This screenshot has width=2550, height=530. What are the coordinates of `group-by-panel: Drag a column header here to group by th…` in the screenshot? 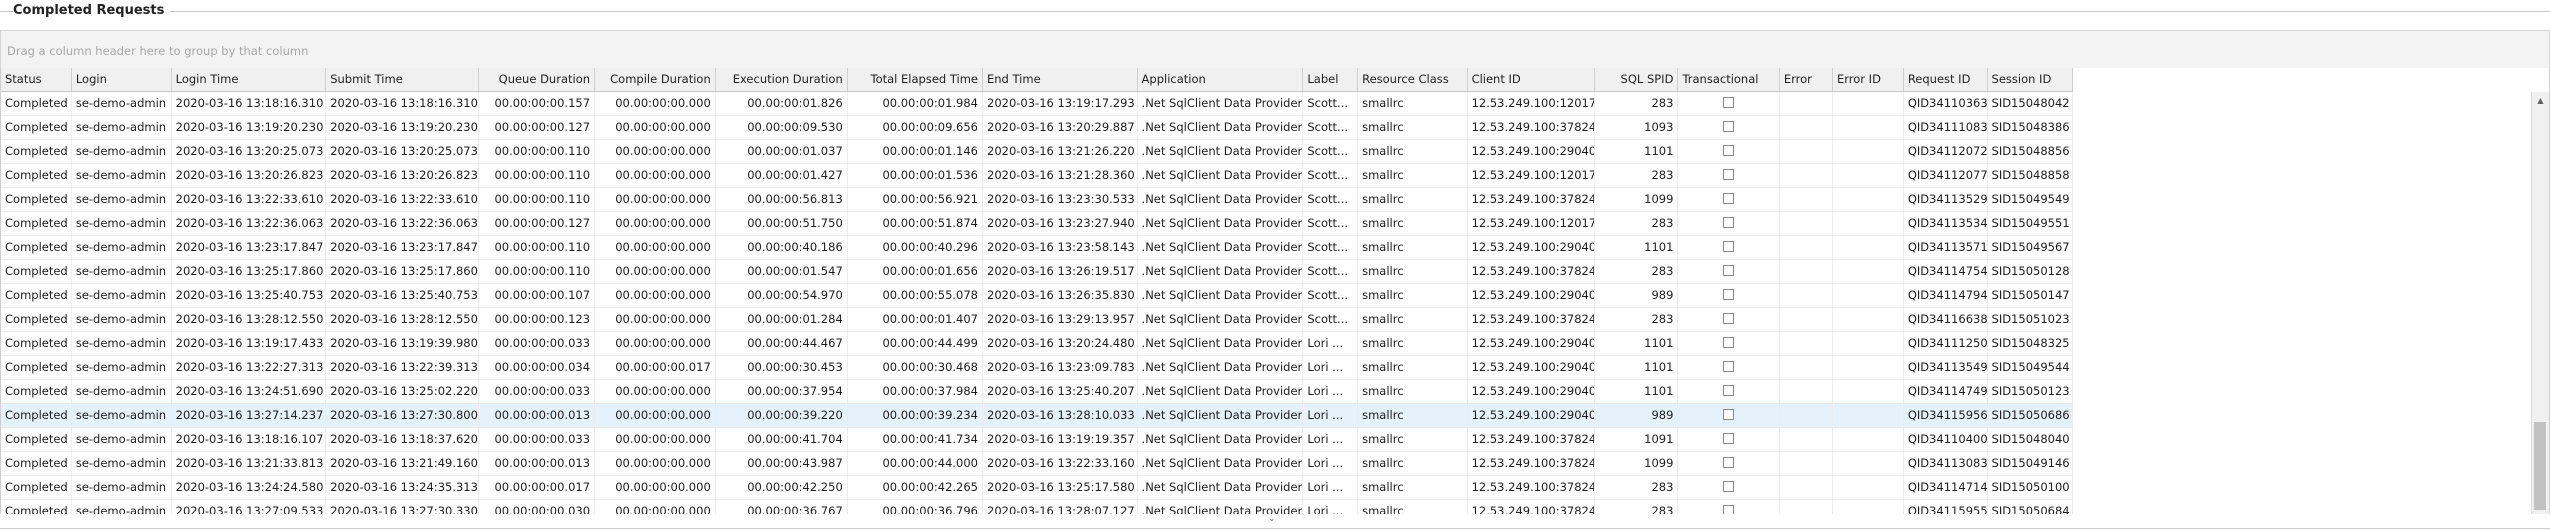 It's located at (1275, 50).